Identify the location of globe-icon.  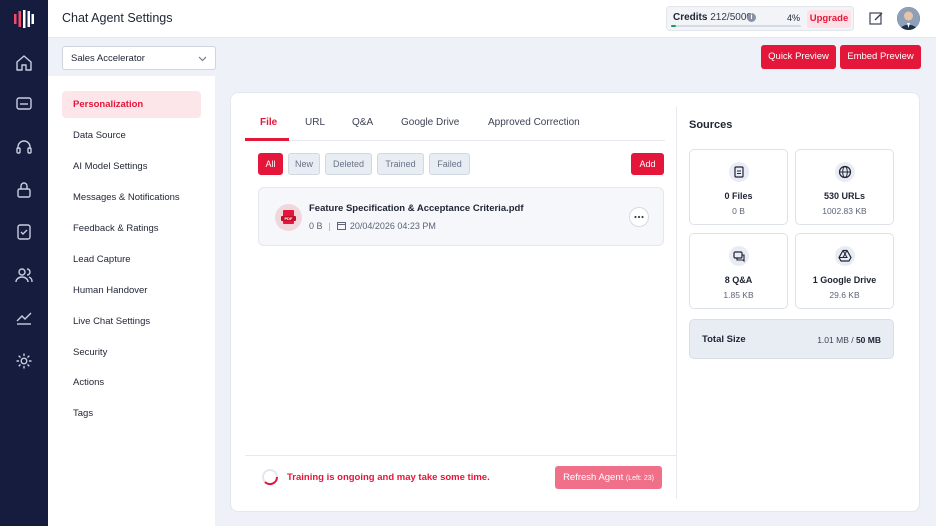
(845, 172).